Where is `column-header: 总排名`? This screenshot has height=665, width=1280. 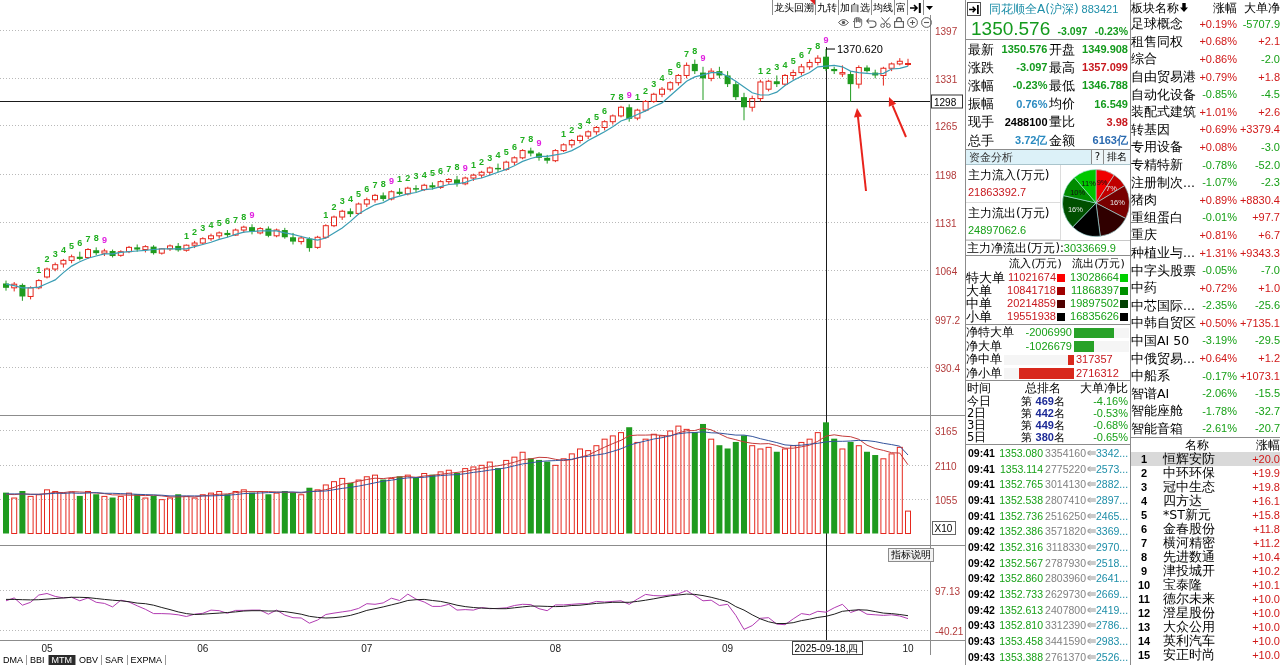
column-header: 总排名 is located at coordinates (1043, 388).